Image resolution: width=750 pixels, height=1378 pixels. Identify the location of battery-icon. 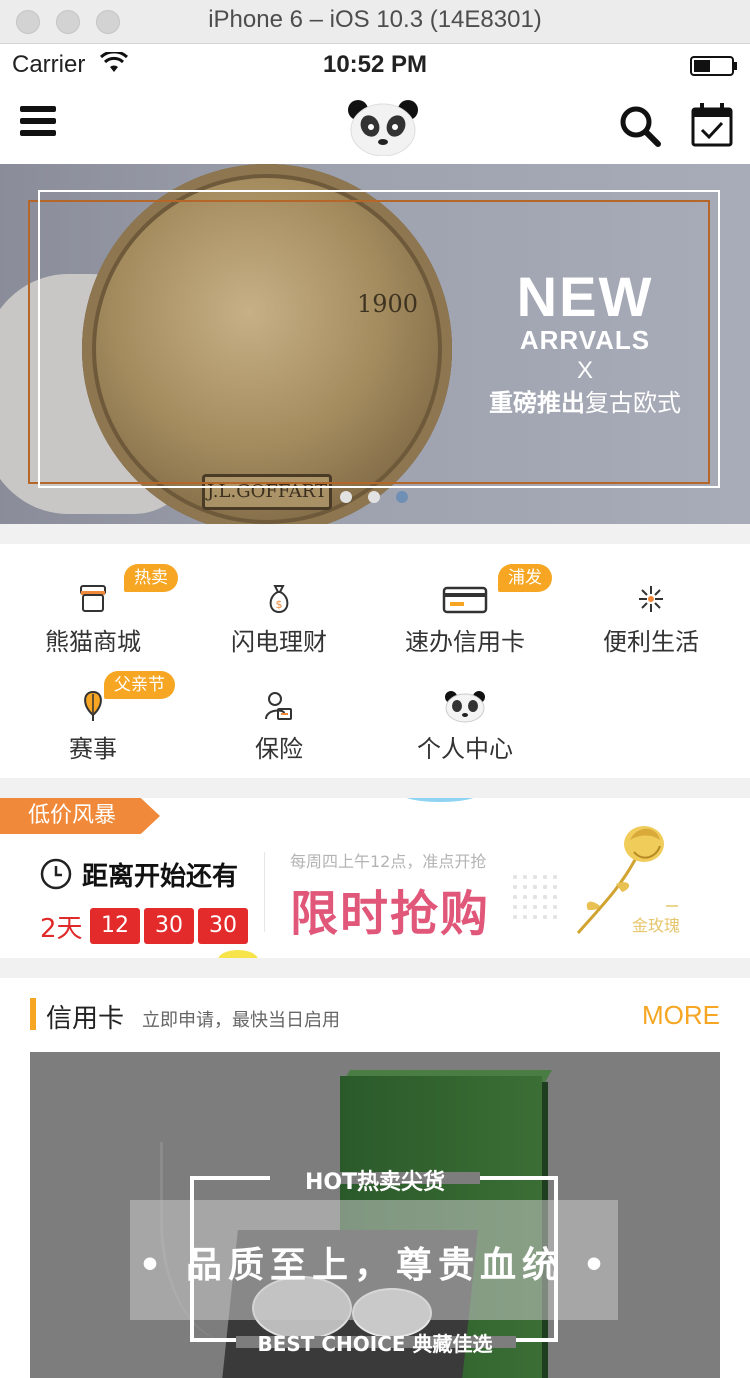
(713, 66).